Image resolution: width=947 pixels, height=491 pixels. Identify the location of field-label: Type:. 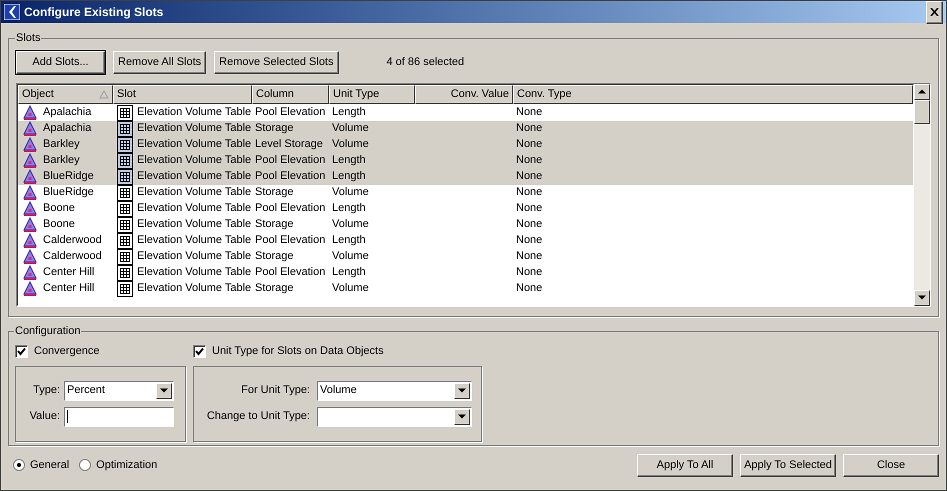
(46, 390).